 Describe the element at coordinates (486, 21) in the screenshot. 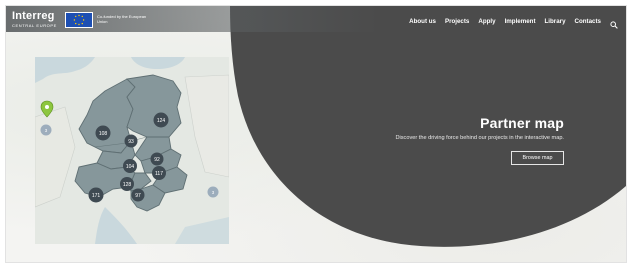

I see `nav-apply: Apply` at that location.